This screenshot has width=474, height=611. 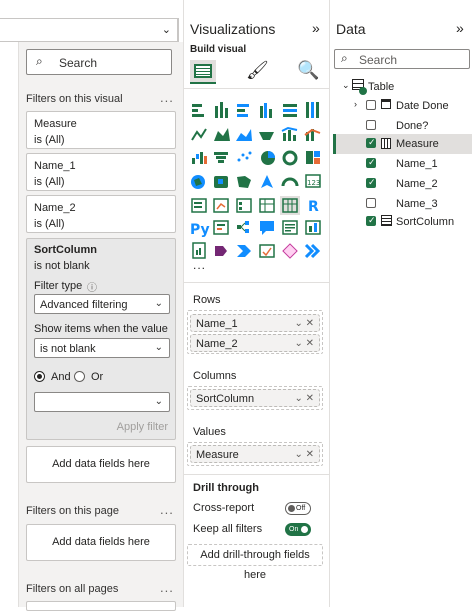 I want to click on chevron-shapes-icon, so click(x=312, y=251).